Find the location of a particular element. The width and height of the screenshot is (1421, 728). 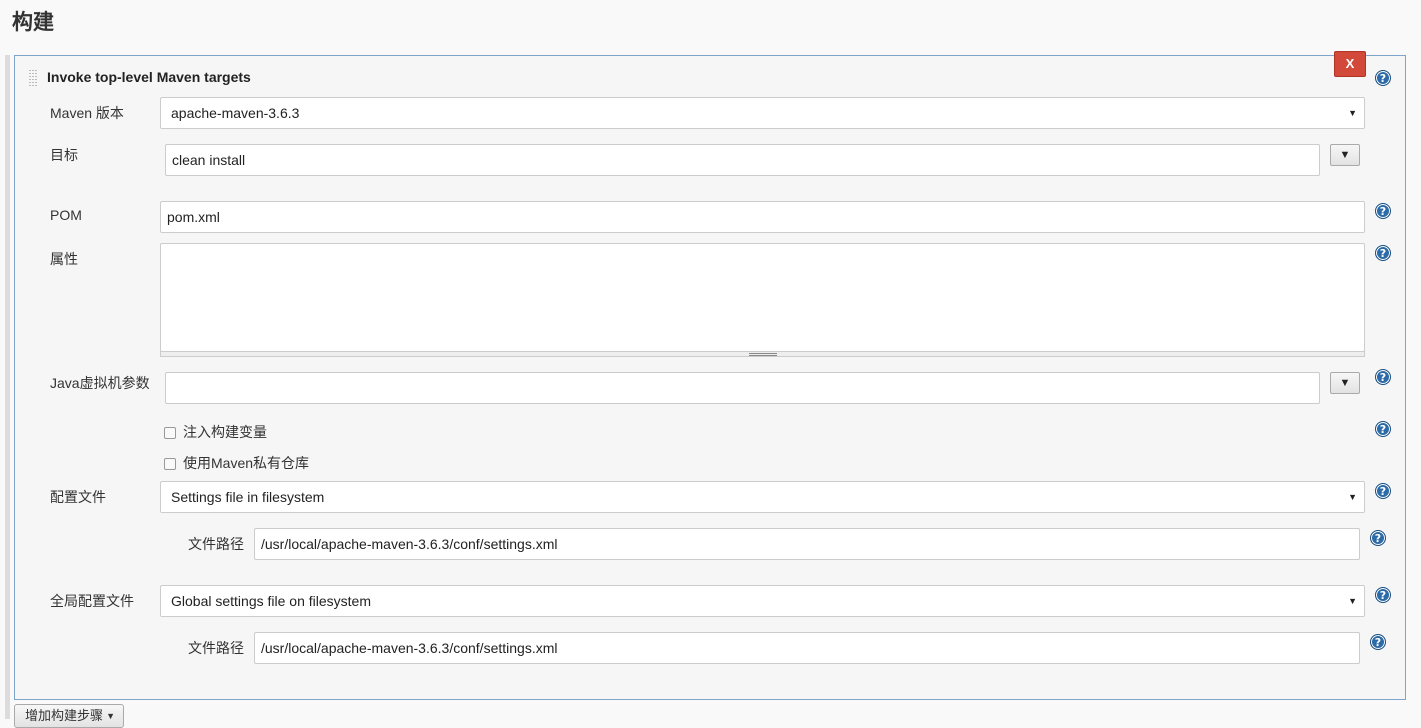

add-build-step-label: 增加构建步骤 is located at coordinates (64, 715).